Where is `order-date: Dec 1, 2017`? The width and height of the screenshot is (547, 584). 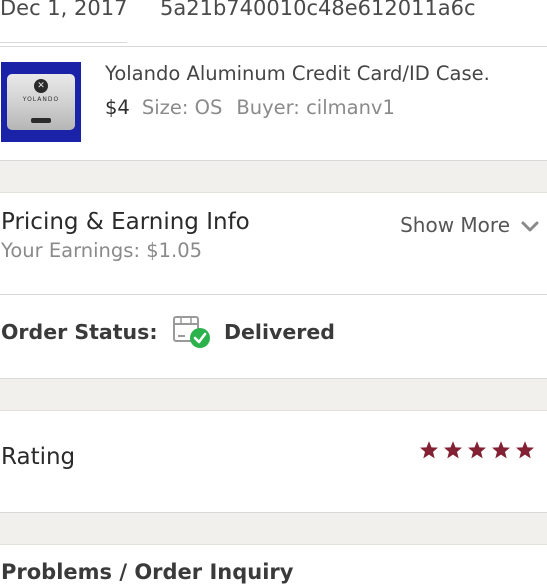 order-date: Dec 1, 2017 is located at coordinates (64, 21).